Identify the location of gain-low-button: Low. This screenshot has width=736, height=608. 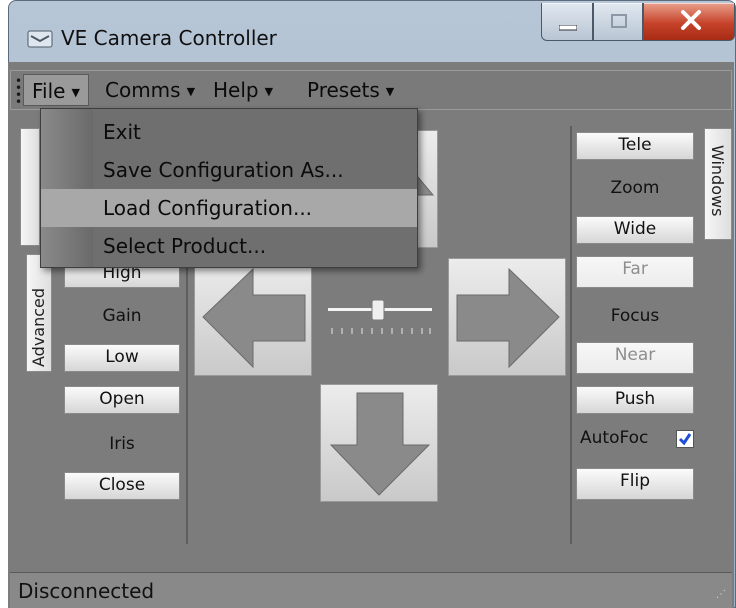
(122, 358).